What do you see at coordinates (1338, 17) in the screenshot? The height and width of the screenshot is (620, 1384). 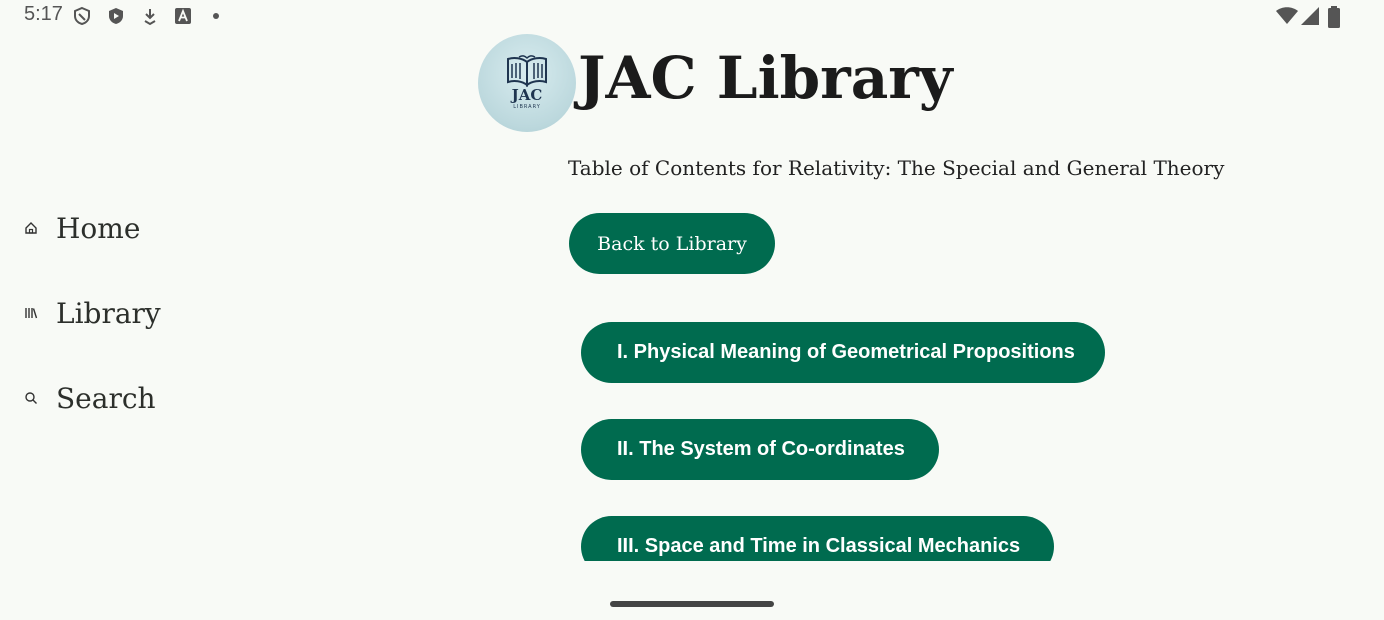 I see `battery-icon` at bounding box center [1338, 17].